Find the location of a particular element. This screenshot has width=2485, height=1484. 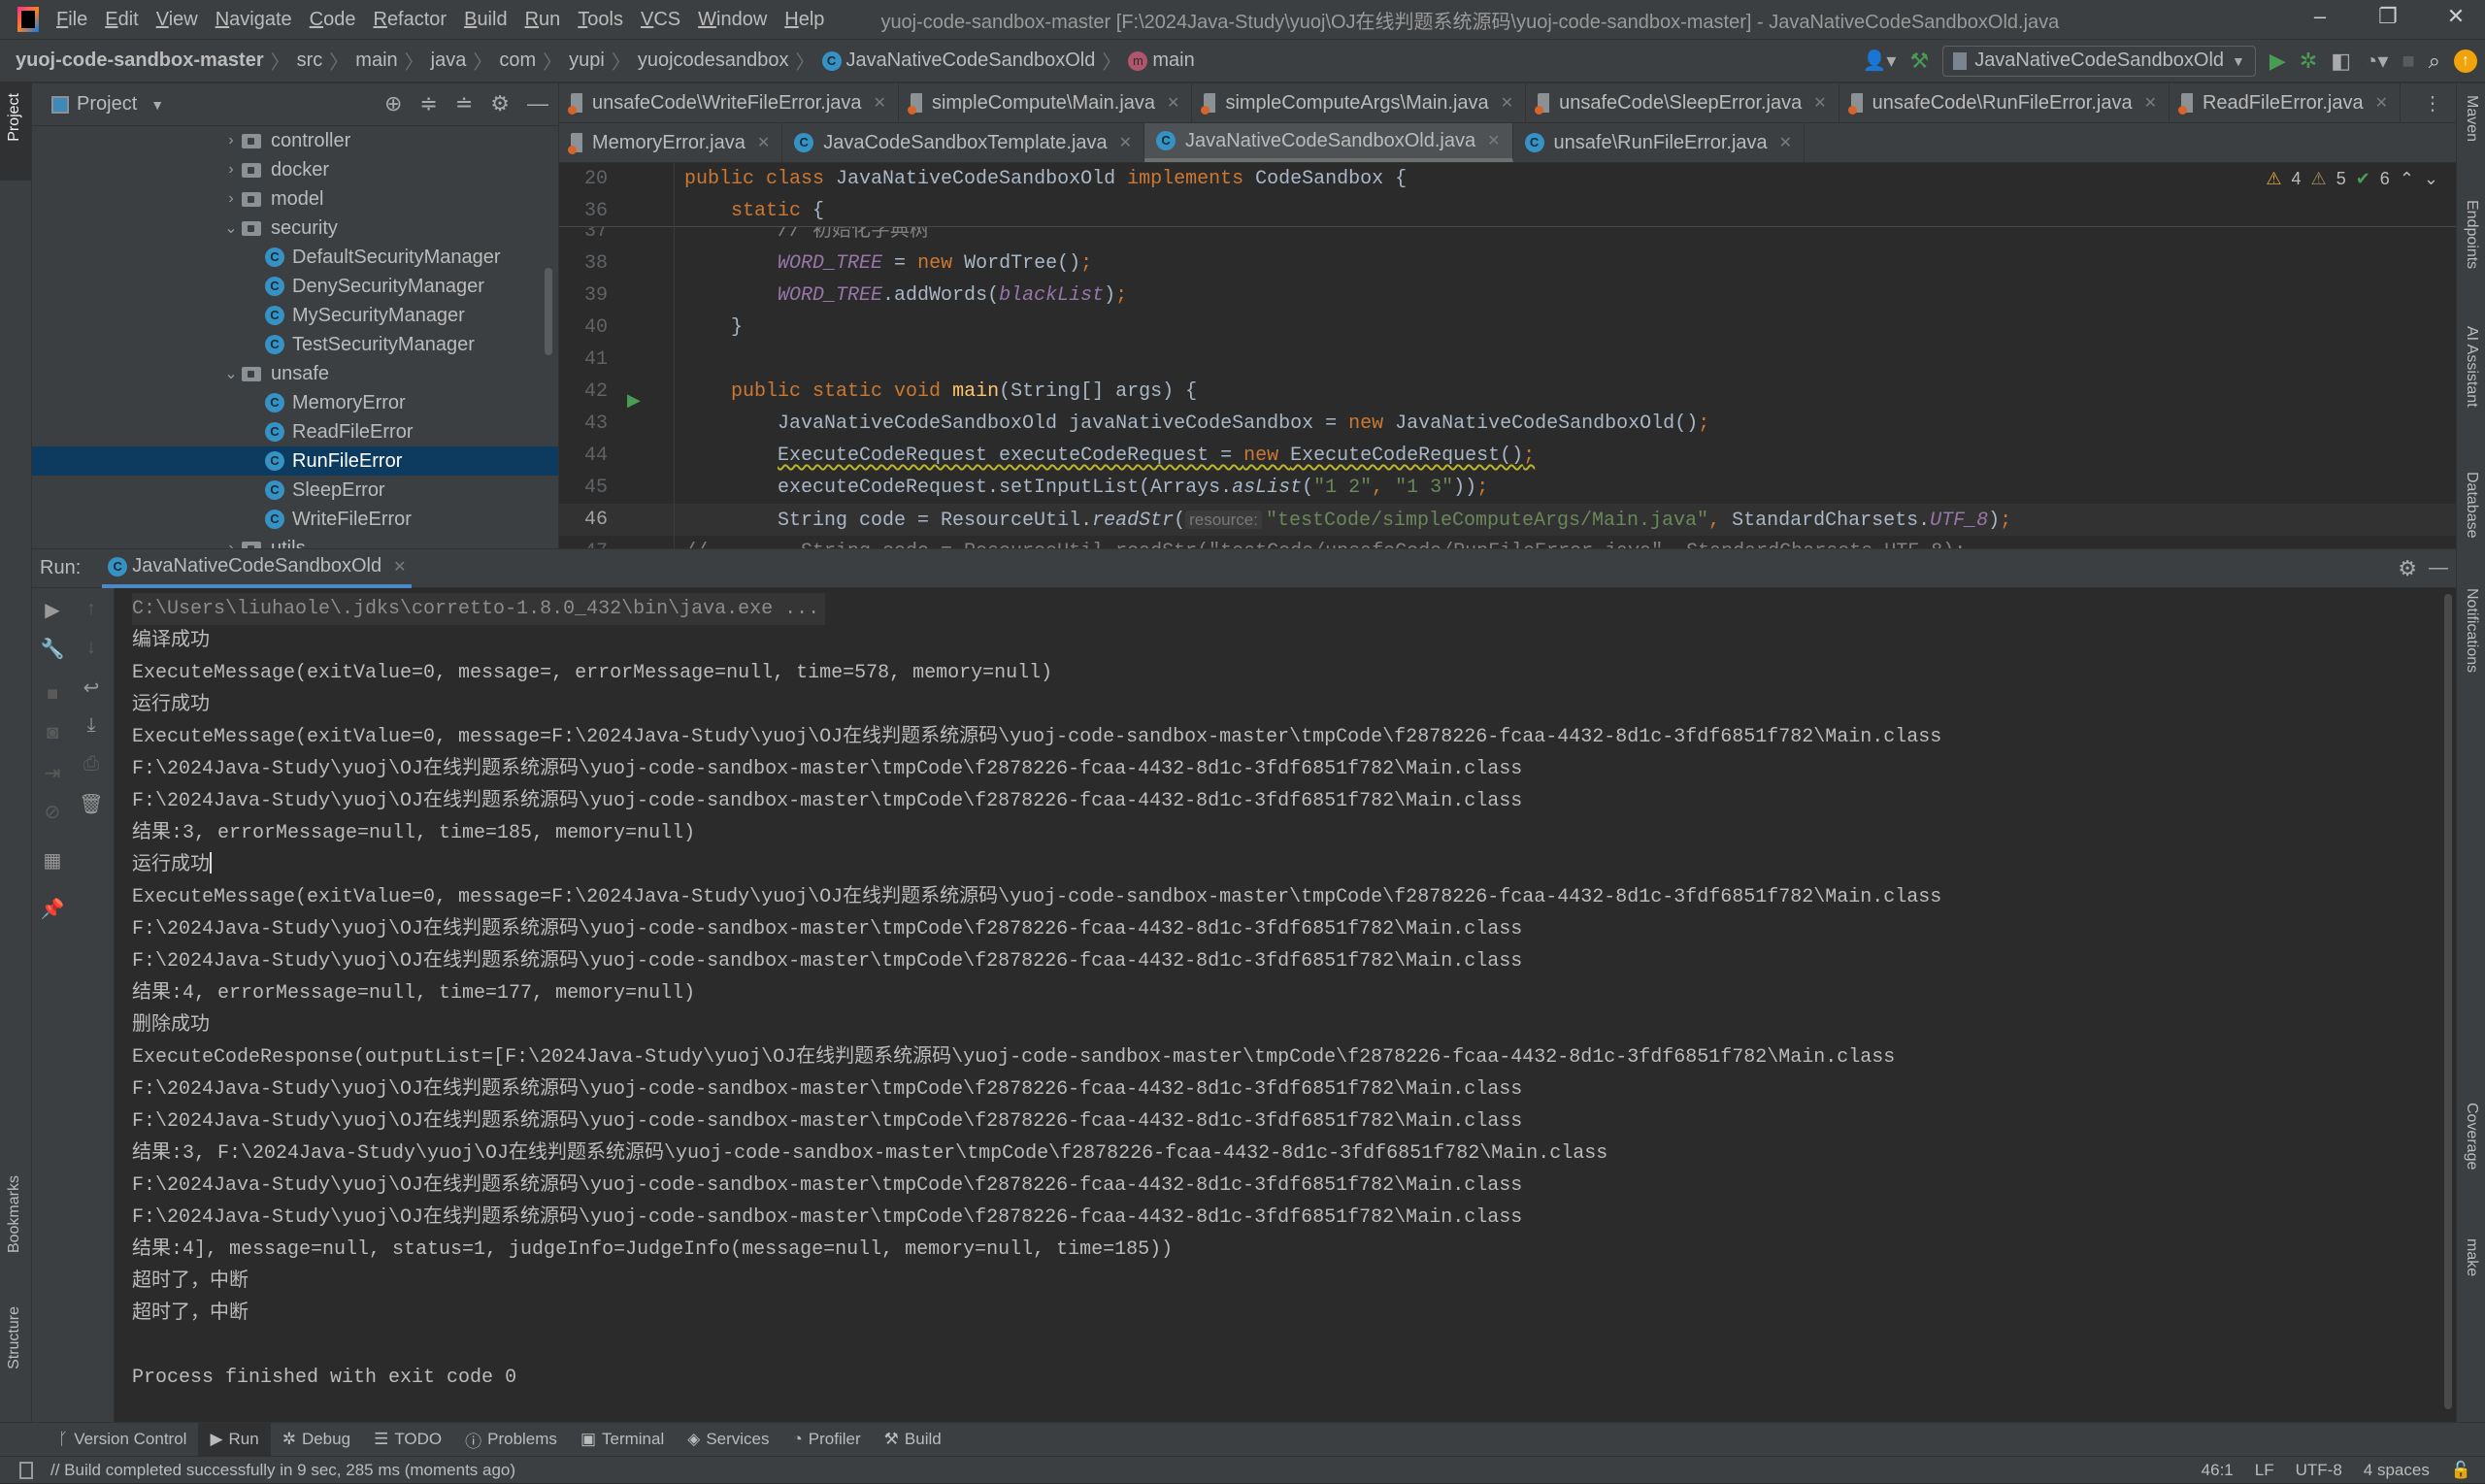

menu-view: View is located at coordinates (177, 20).